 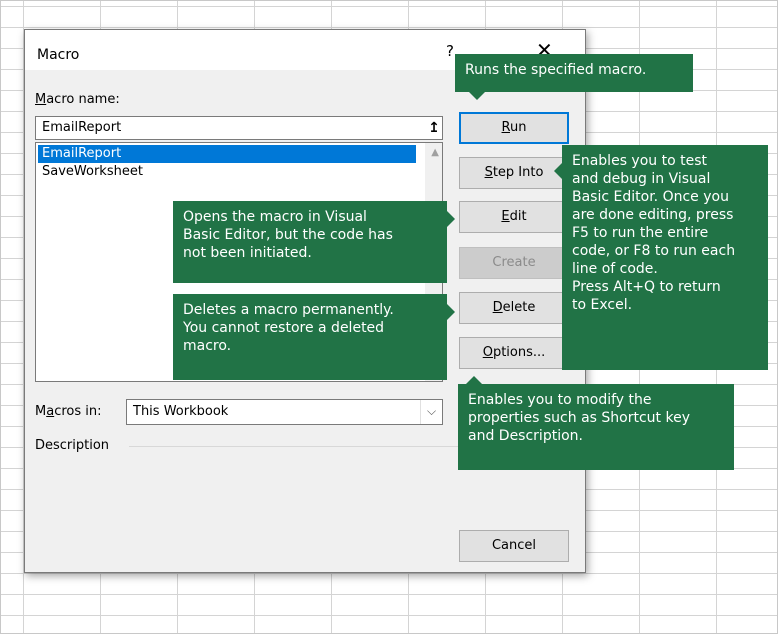 I want to click on callout-line: Basic Editor, but the code has, so click(x=288, y=235).